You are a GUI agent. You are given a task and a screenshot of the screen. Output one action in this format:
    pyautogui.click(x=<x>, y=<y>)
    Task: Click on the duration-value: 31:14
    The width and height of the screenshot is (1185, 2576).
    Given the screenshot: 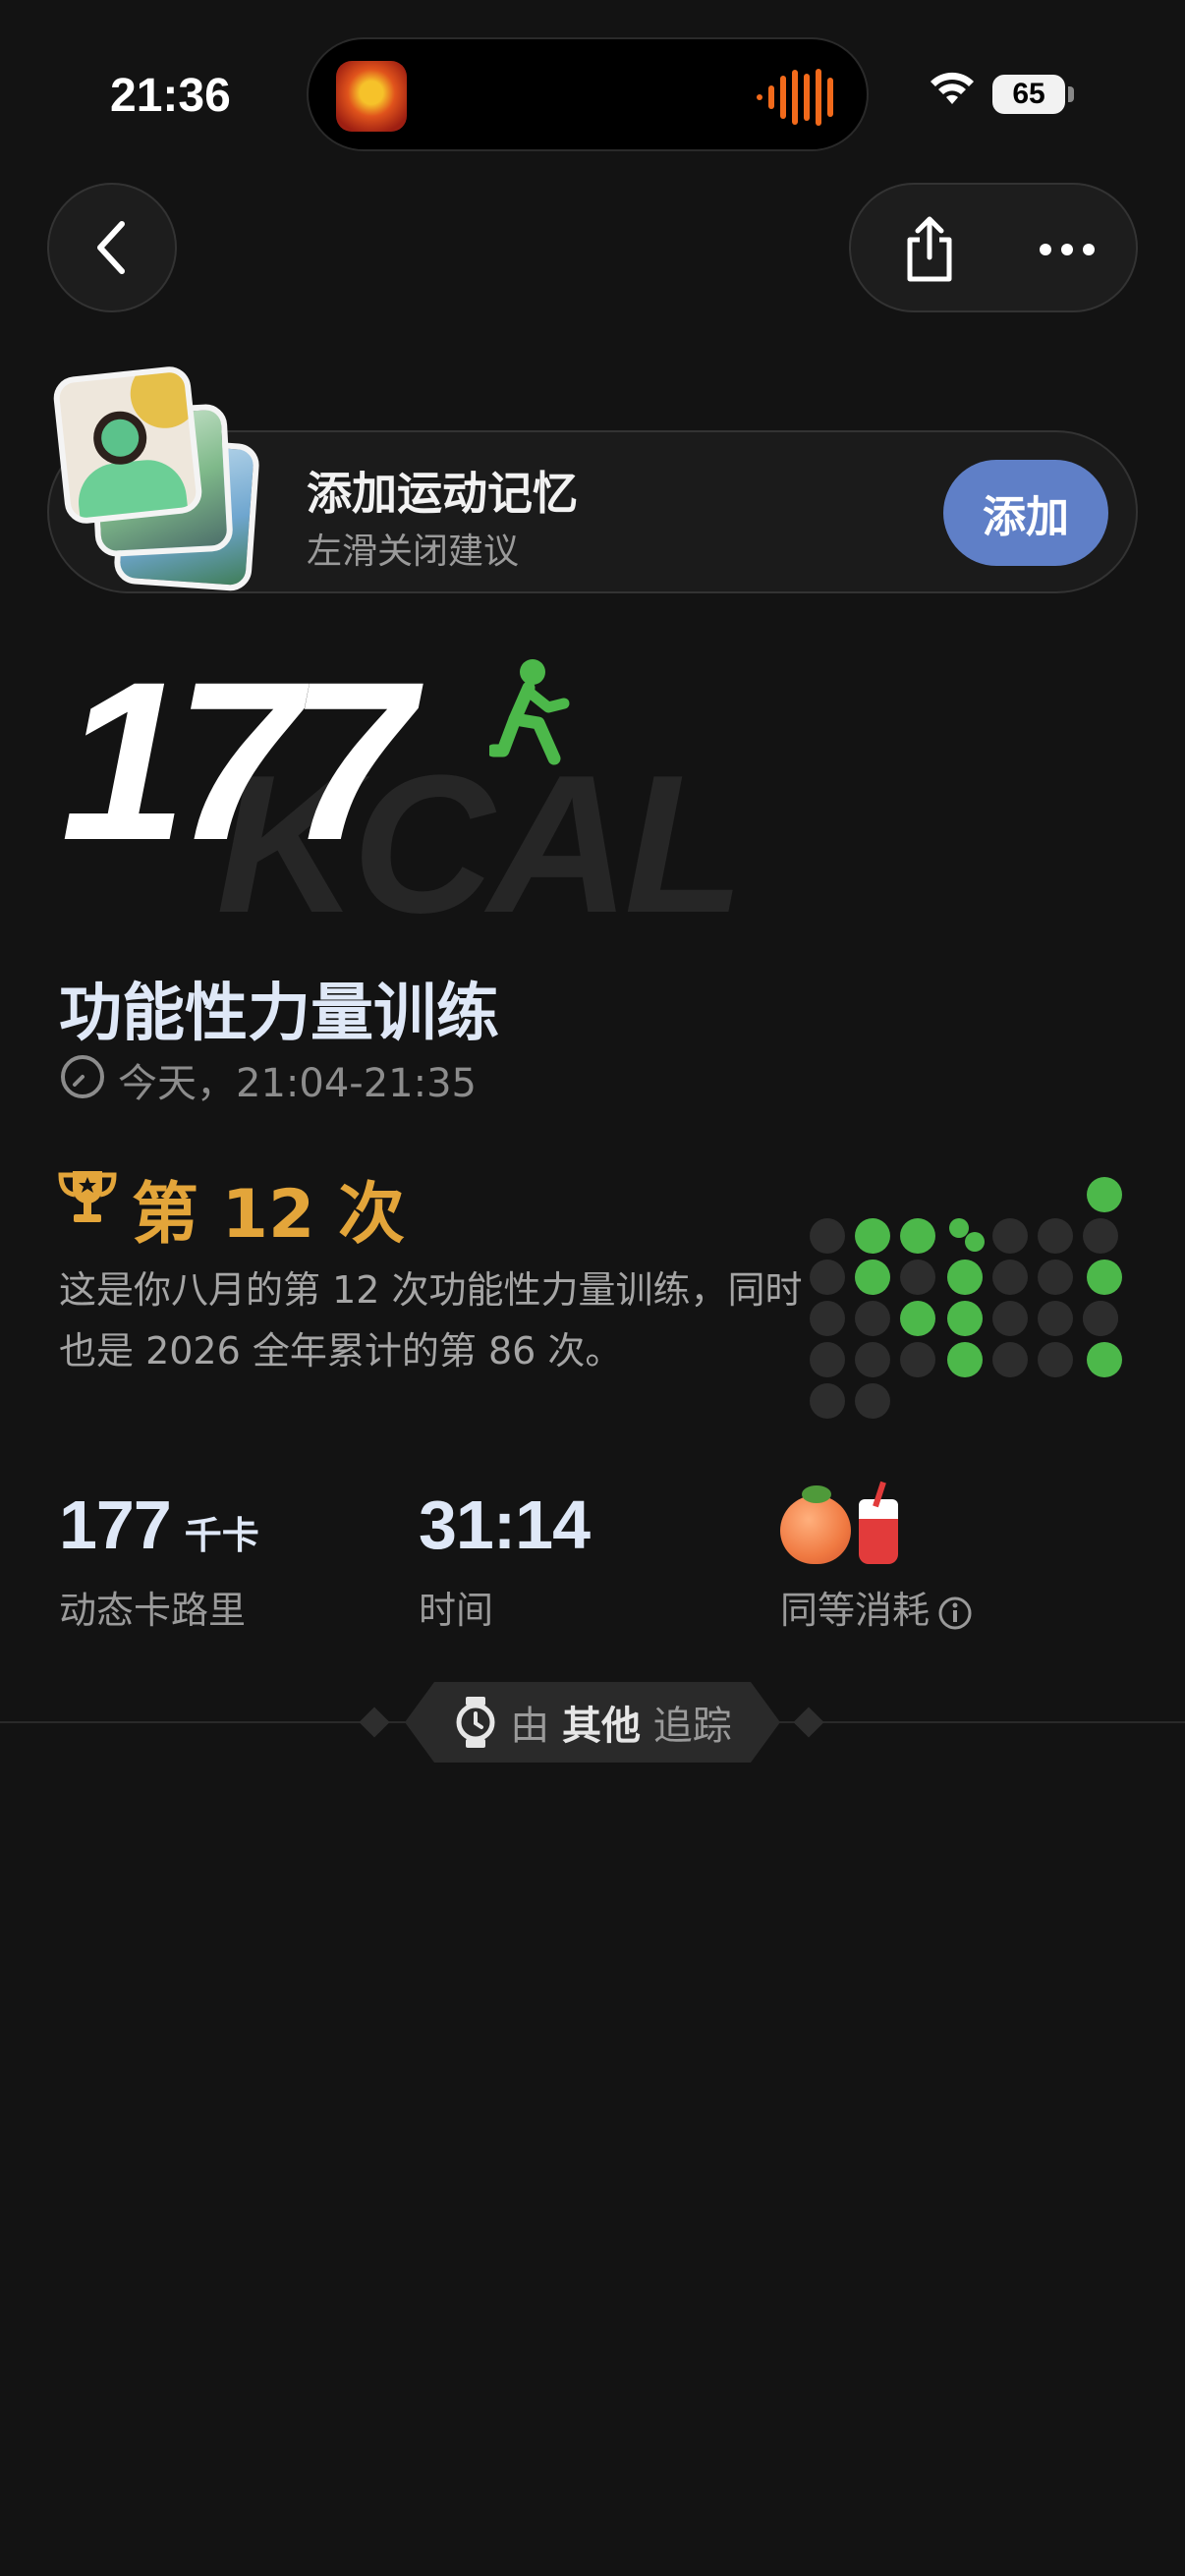 What is the action you would take?
    pyautogui.click(x=505, y=1524)
    